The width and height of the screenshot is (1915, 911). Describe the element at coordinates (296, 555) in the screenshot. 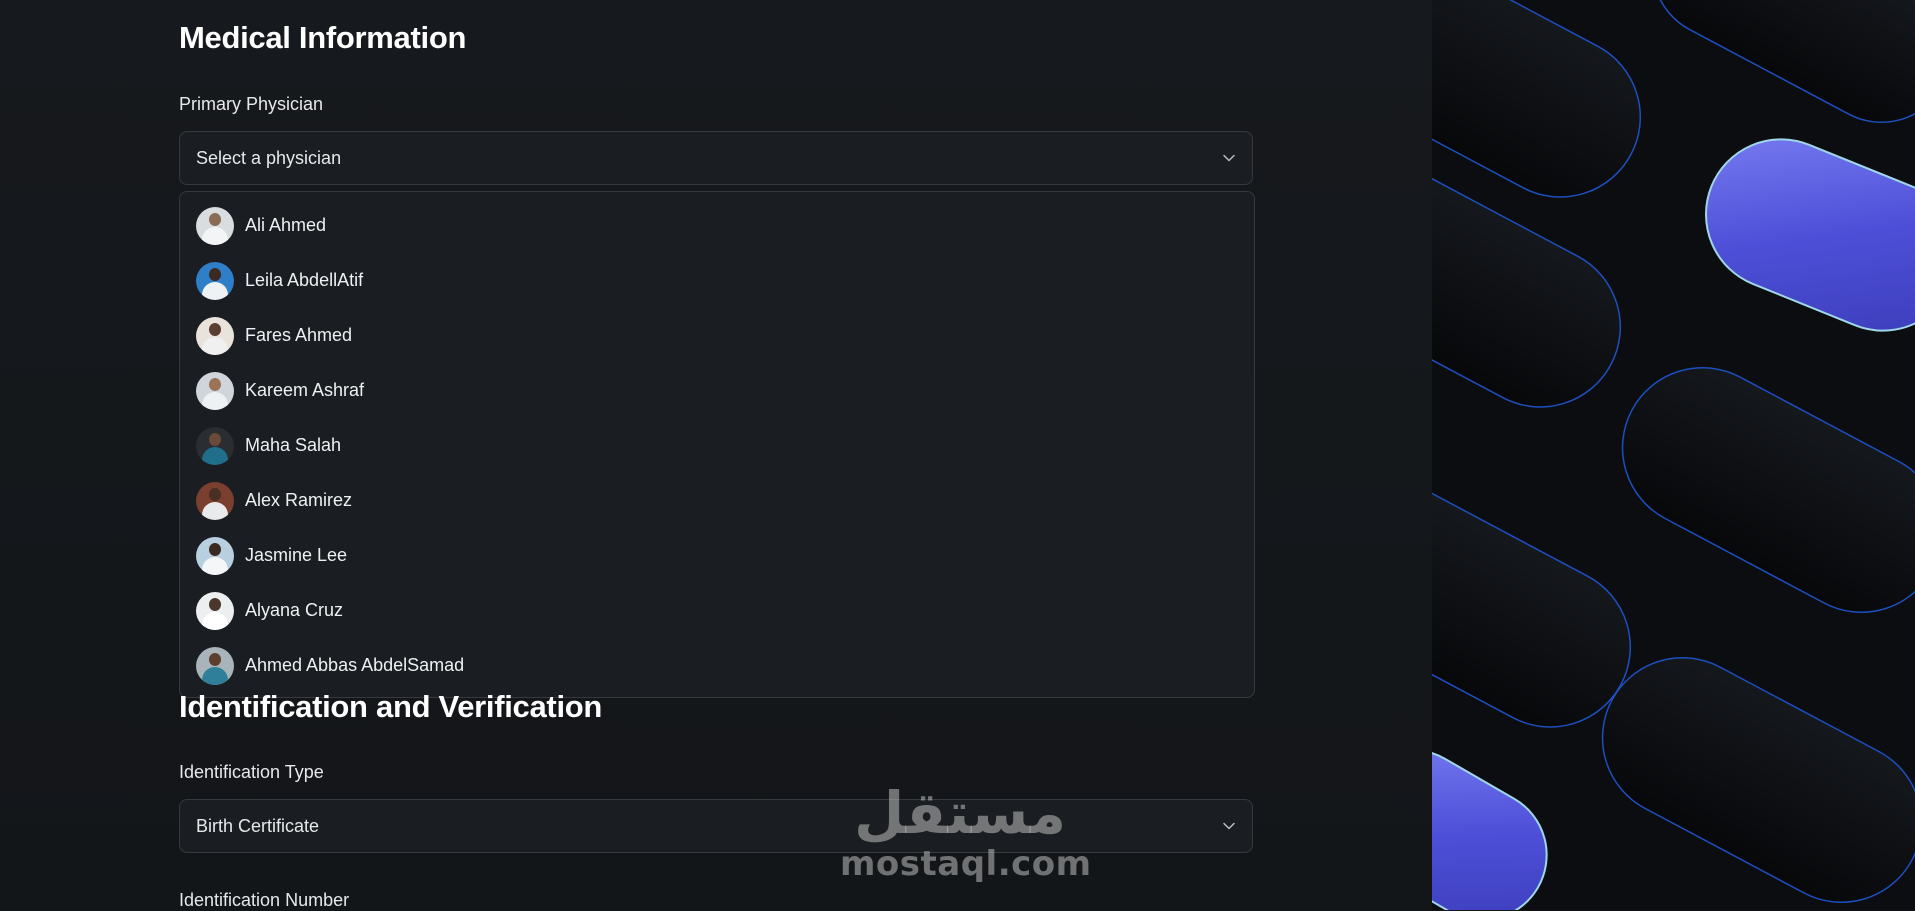

I see `physician-name: Jasmine Lee` at that location.